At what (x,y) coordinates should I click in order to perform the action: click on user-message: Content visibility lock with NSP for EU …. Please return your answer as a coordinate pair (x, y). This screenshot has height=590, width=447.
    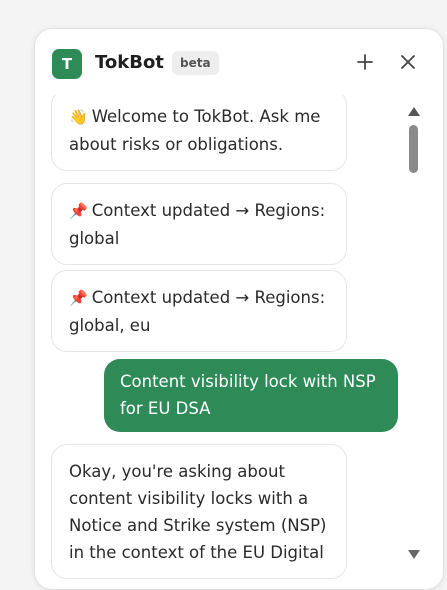
    Looking at the image, I should click on (251, 395).